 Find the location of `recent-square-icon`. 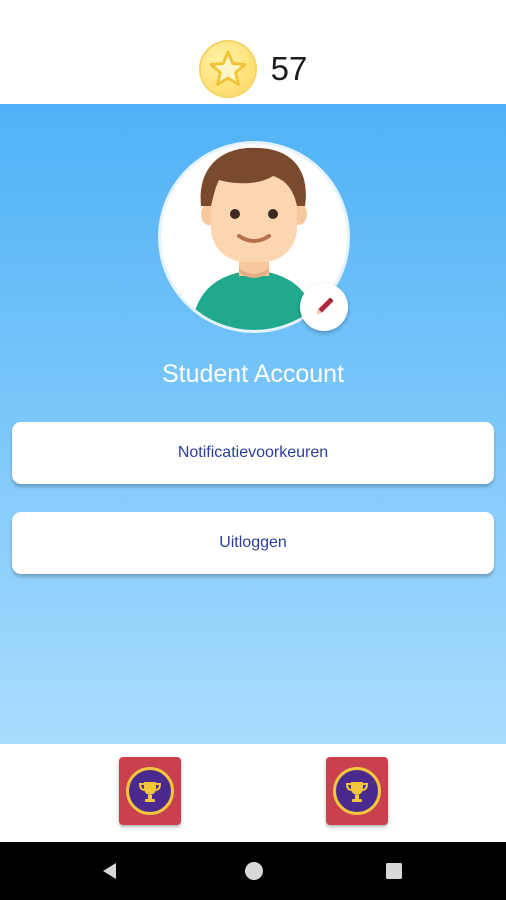

recent-square-icon is located at coordinates (394, 871).